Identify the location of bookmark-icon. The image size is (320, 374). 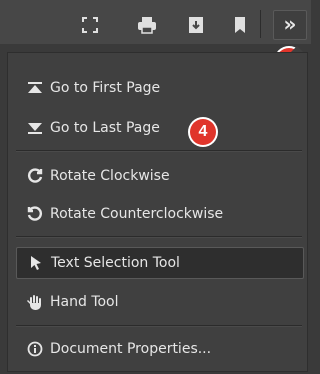
(240, 25).